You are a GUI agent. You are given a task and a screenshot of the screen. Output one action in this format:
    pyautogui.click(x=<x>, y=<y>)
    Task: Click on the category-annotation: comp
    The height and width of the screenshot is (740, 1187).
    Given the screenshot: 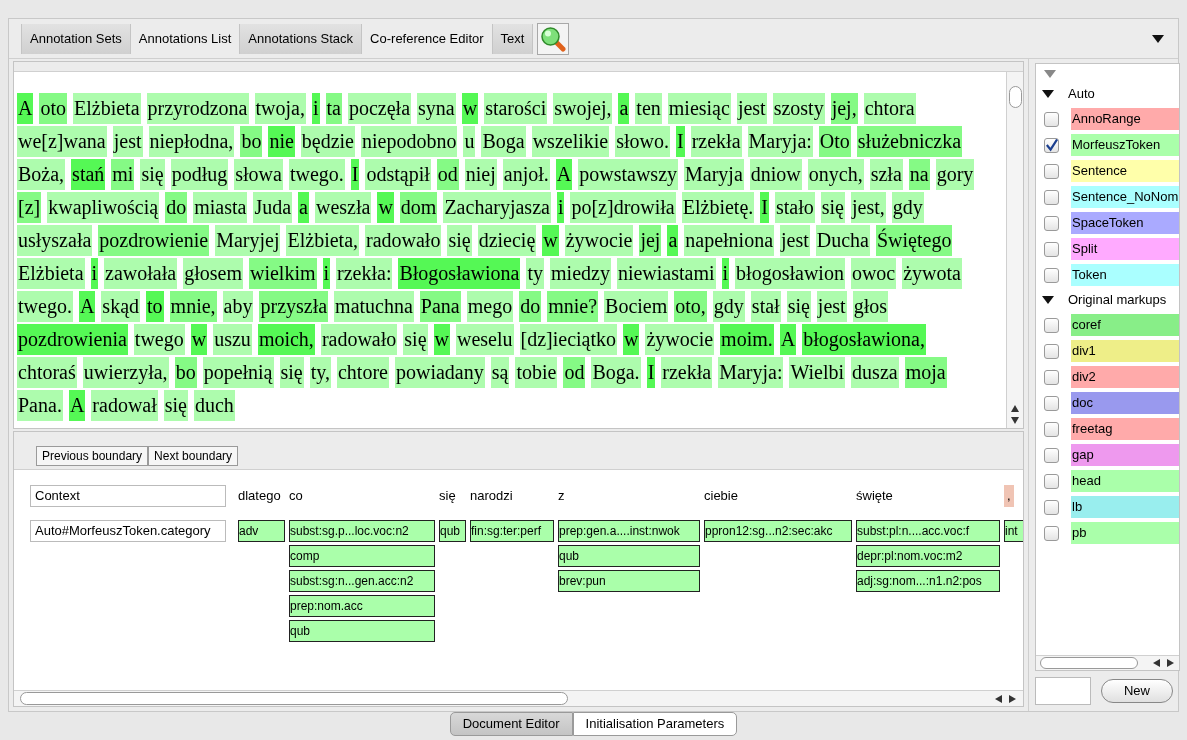 What is the action you would take?
    pyautogui.click(x=362, y=556)
    